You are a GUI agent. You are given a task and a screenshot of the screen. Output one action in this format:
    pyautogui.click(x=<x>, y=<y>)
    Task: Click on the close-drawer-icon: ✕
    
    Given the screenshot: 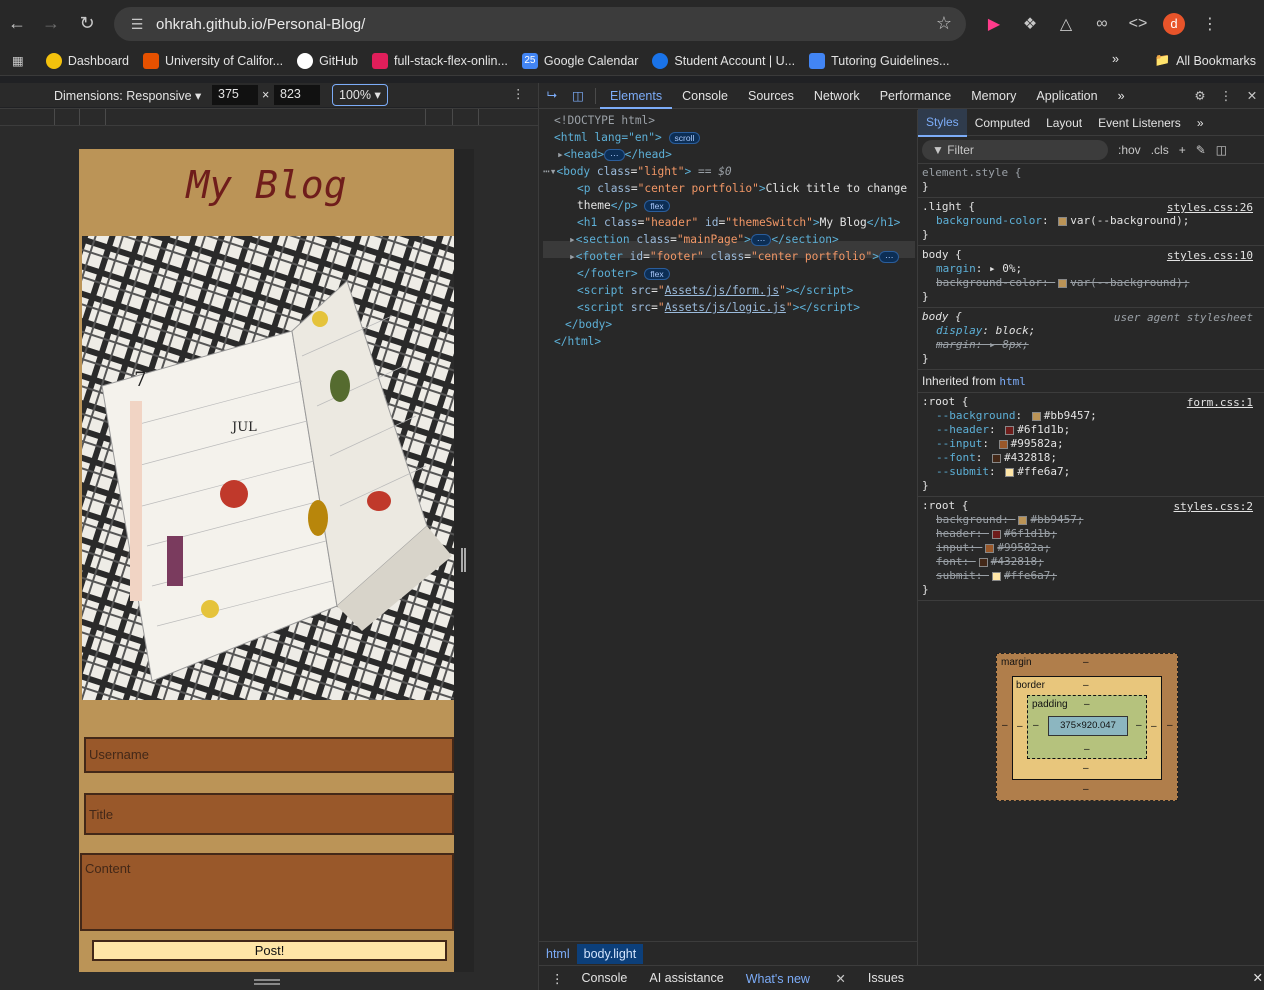 What is the action you would take?
    pyautogui.click(x=1258, y=977)
    